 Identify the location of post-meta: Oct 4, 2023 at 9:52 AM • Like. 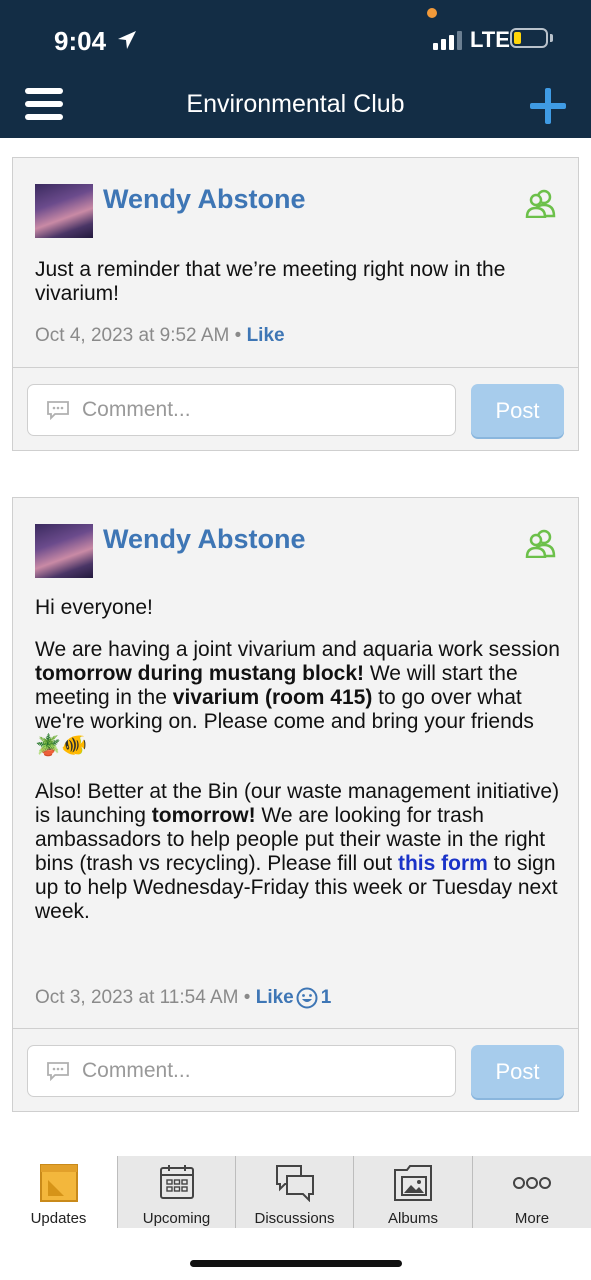
(160, 336).